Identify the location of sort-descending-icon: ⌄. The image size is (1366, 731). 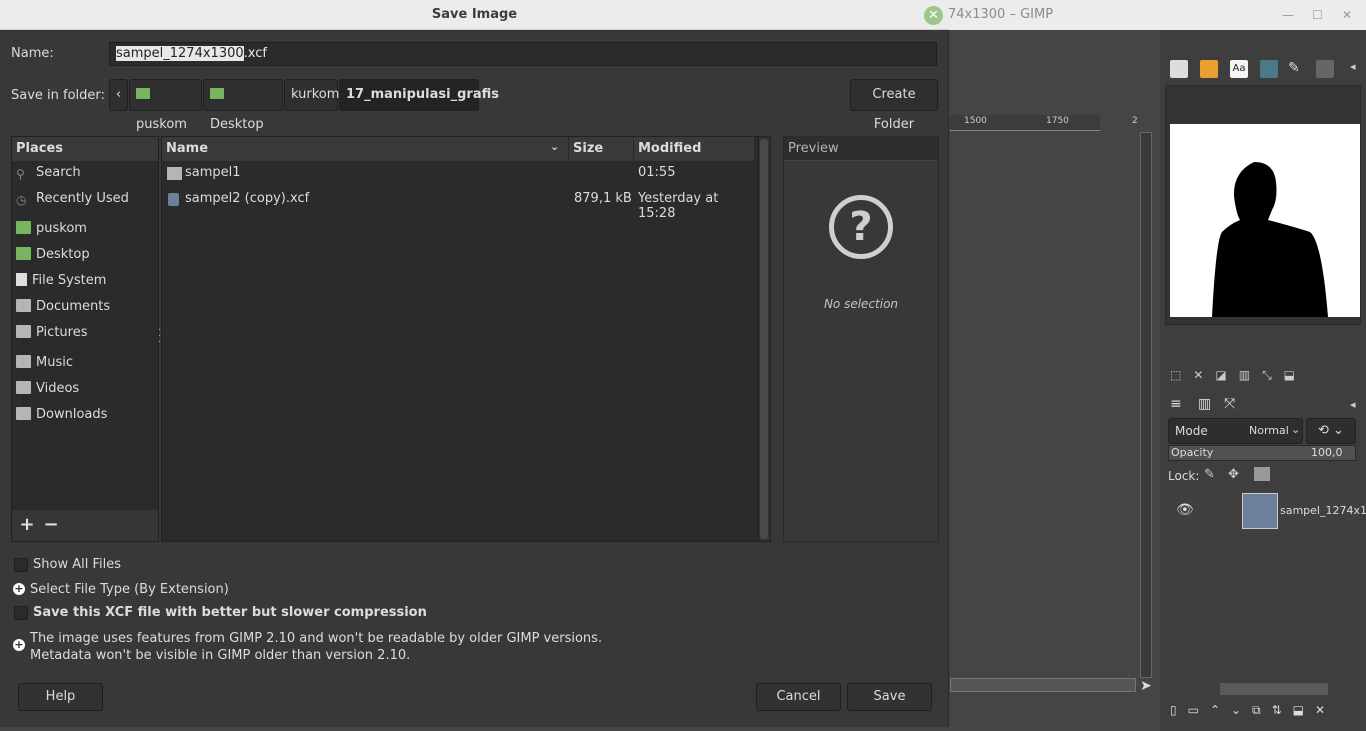
(555, 146).